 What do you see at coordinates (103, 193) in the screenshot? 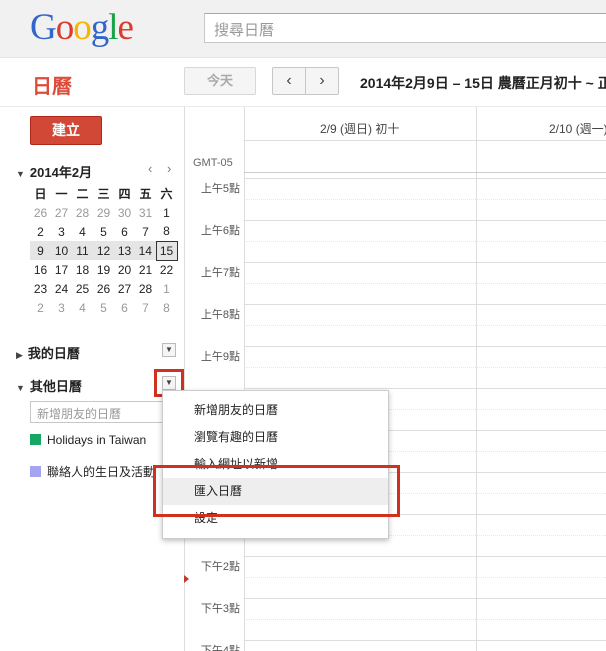
I see `weekday-header-row: 日 一 二 三 四 五 六` at bounding box center [103, 193].